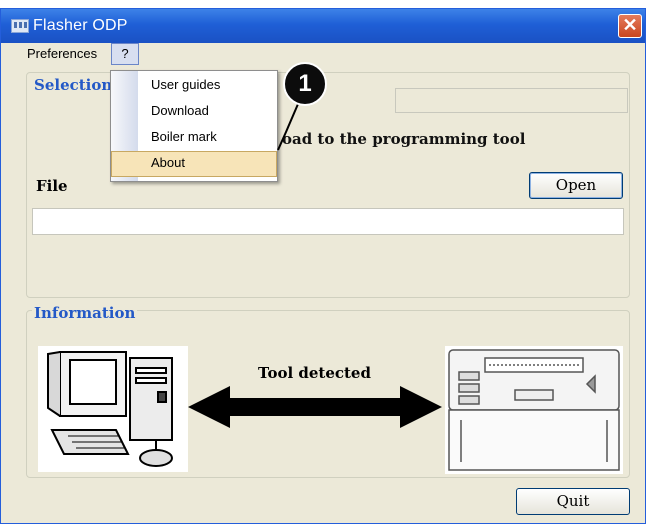 The height and width of the screenshot is (526, 650). What do you see at coordinates (62, 53) in the screenshot?
I see `menu-preferences: Preferences` at bounding box center [62, 53].